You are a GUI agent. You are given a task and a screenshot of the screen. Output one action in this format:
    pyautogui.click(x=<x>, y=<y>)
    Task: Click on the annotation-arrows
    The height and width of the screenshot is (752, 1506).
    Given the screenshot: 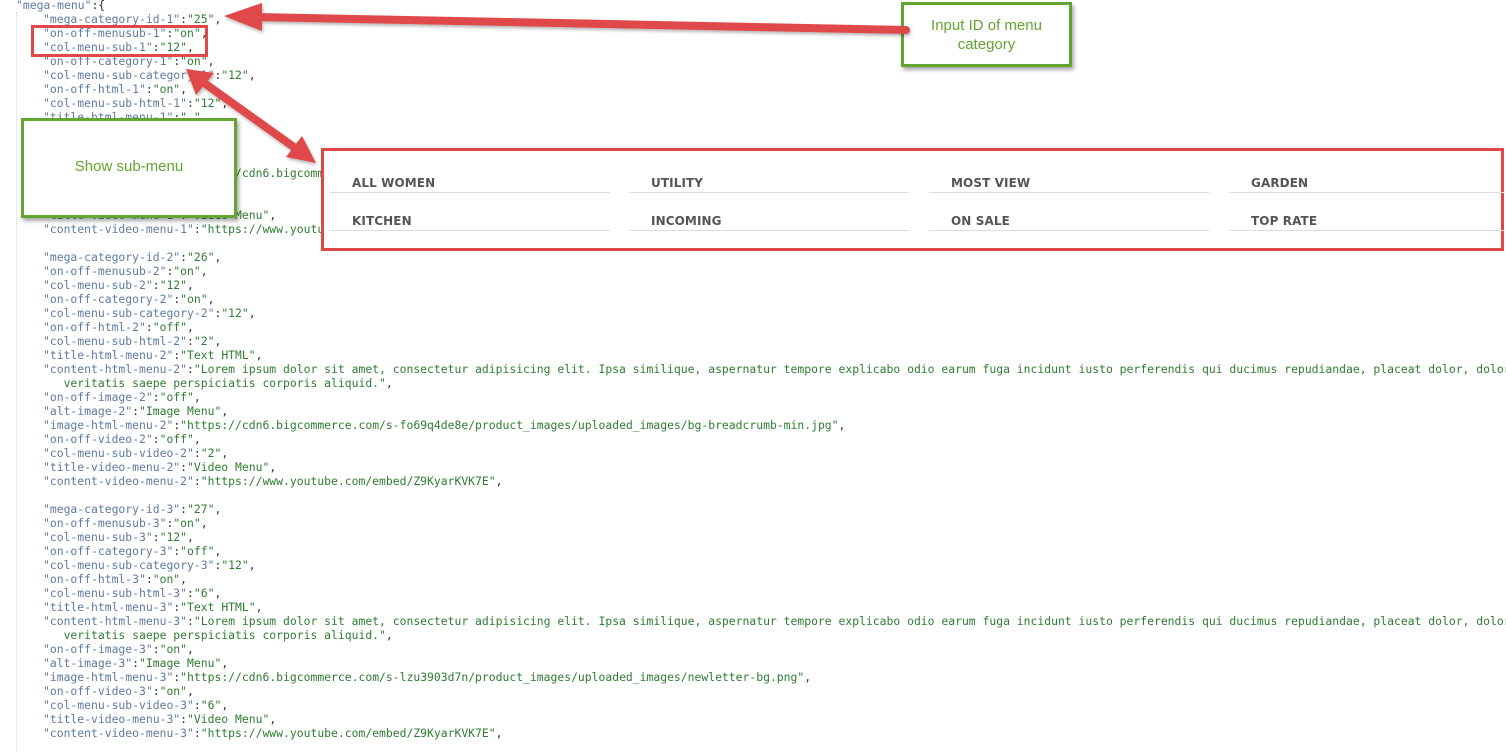 What is the action you would take?
    pyautogui.click(x=548, y=83)
    